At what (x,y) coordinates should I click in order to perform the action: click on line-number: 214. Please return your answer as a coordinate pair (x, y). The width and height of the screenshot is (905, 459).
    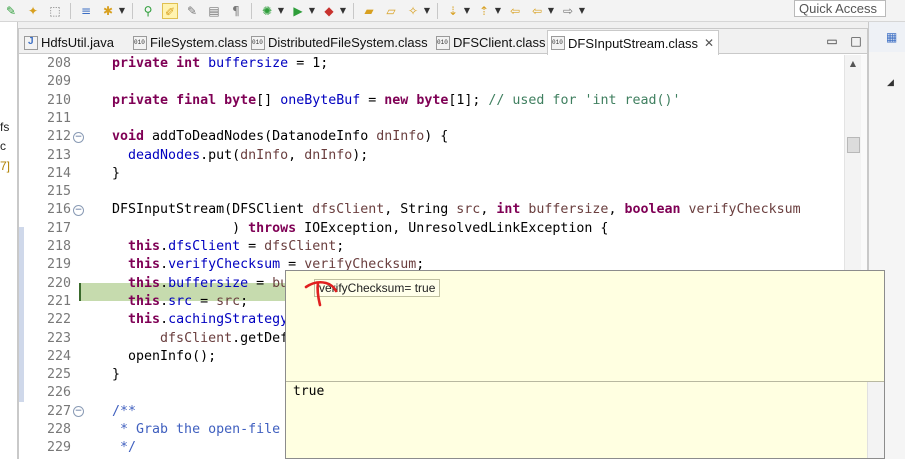
    Looking at the image, I should click on (55, 174).